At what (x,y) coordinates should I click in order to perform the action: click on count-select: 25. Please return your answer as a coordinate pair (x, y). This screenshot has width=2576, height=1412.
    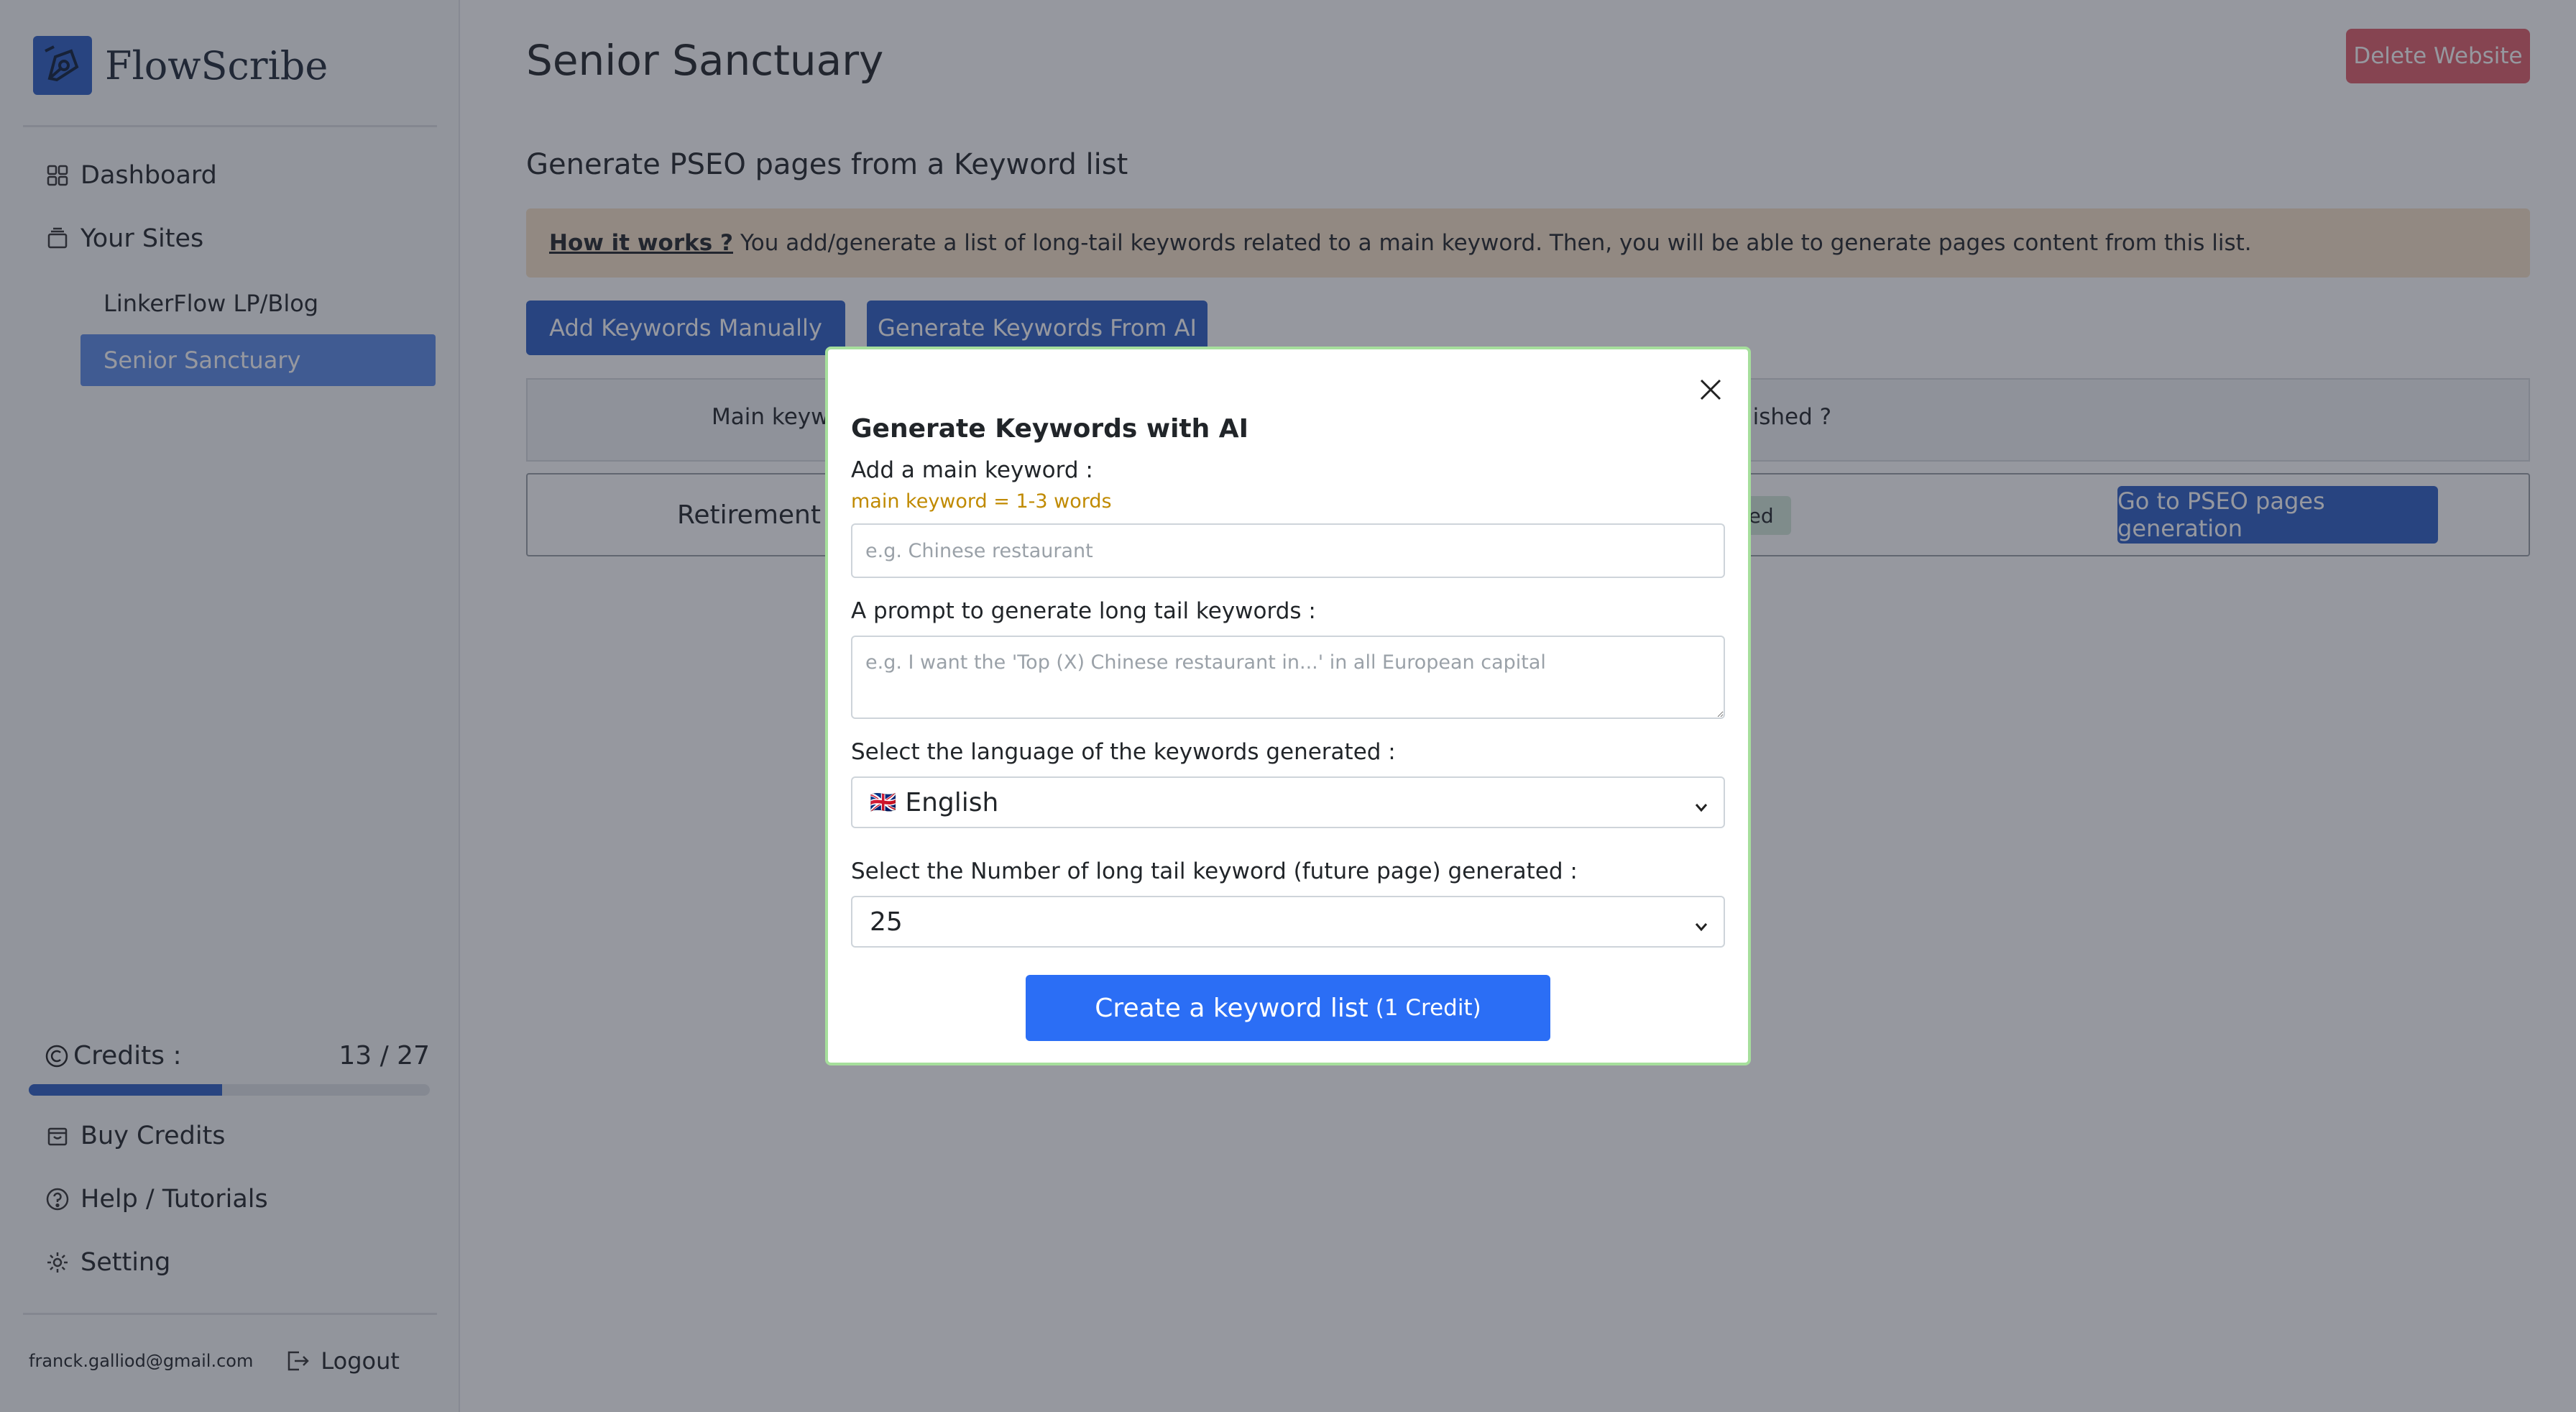
    Looking at the image, I should click on (1288, 922).